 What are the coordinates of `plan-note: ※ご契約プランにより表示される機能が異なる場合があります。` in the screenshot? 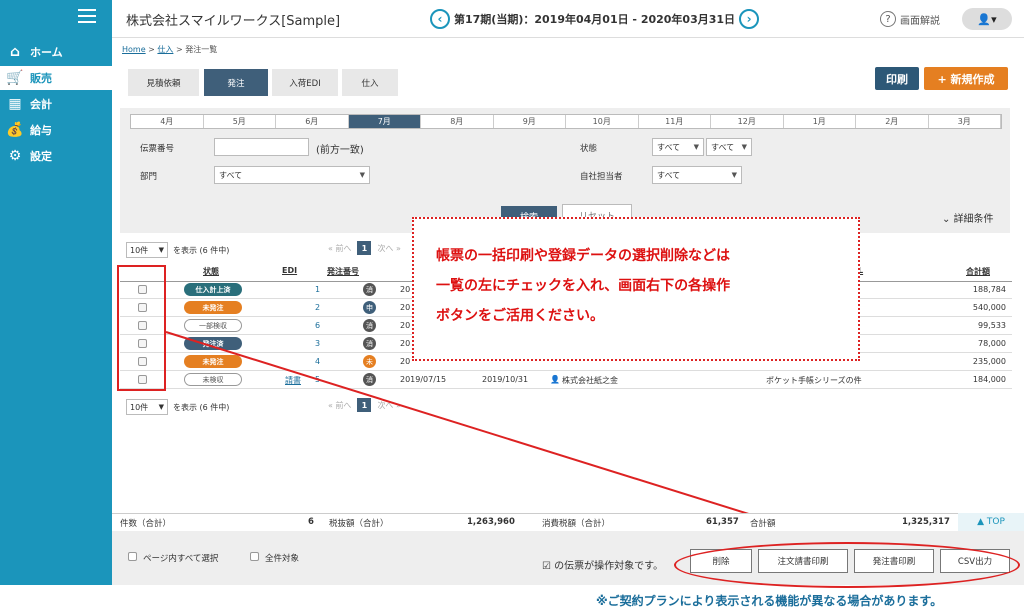 It's located at (769, 601).